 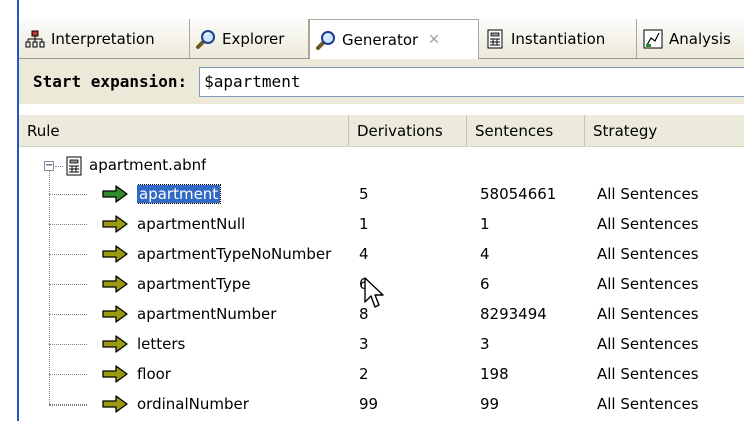 I want to click on tab-label: Generator, so click(x=380, y=39).